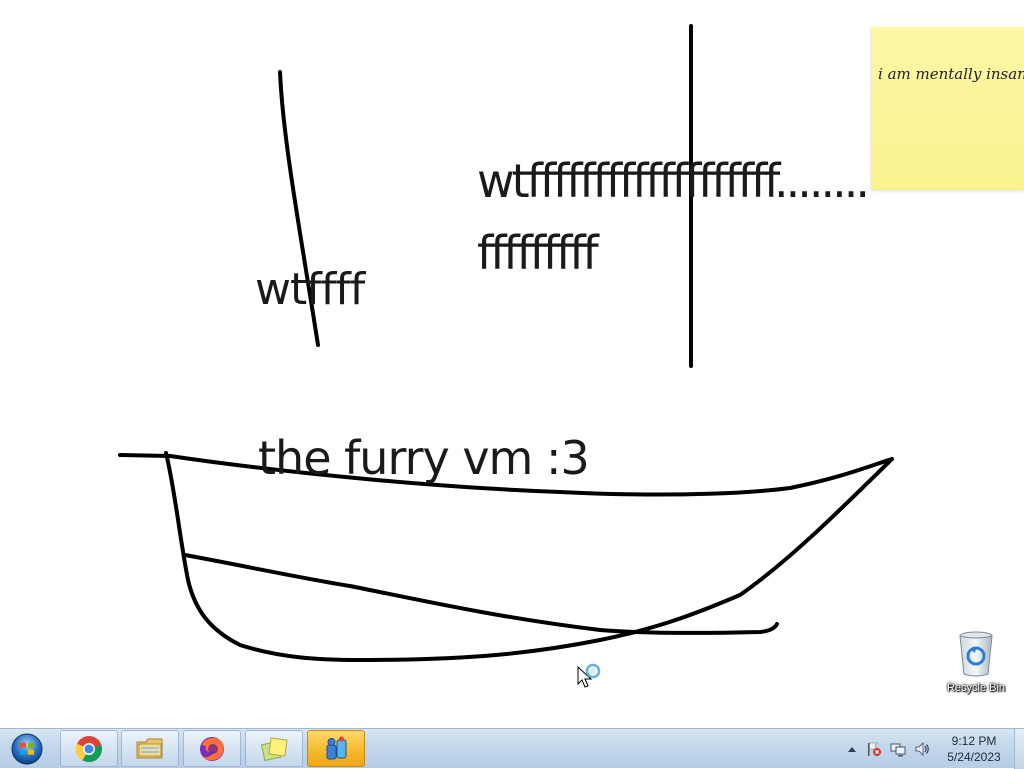 This screenshot has width=1024, height=769. I want to click on network-icon, so click(898, 749).